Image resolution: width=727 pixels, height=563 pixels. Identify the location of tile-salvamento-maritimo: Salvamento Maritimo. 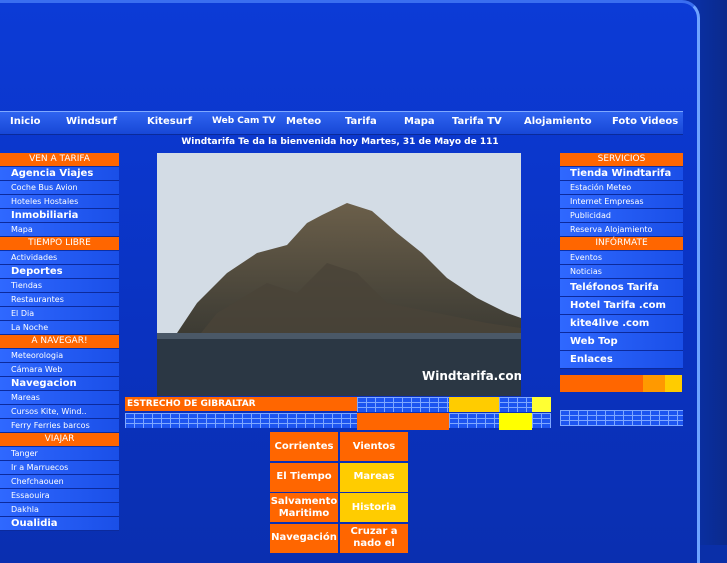
(304, 507).